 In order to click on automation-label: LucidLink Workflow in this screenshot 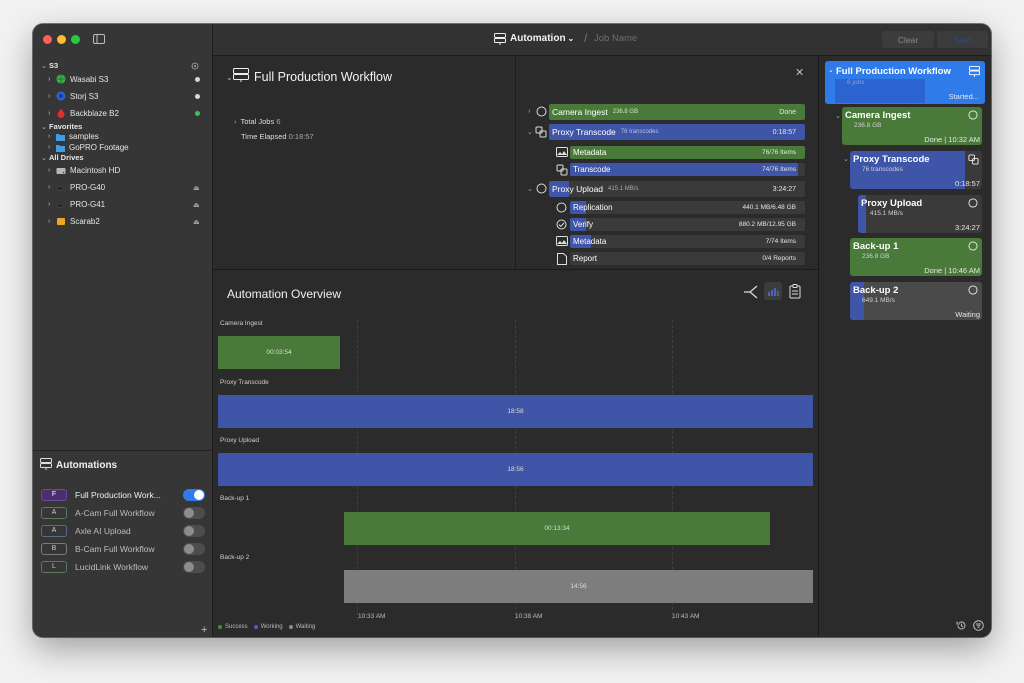, I will do `click(112, 566)`.